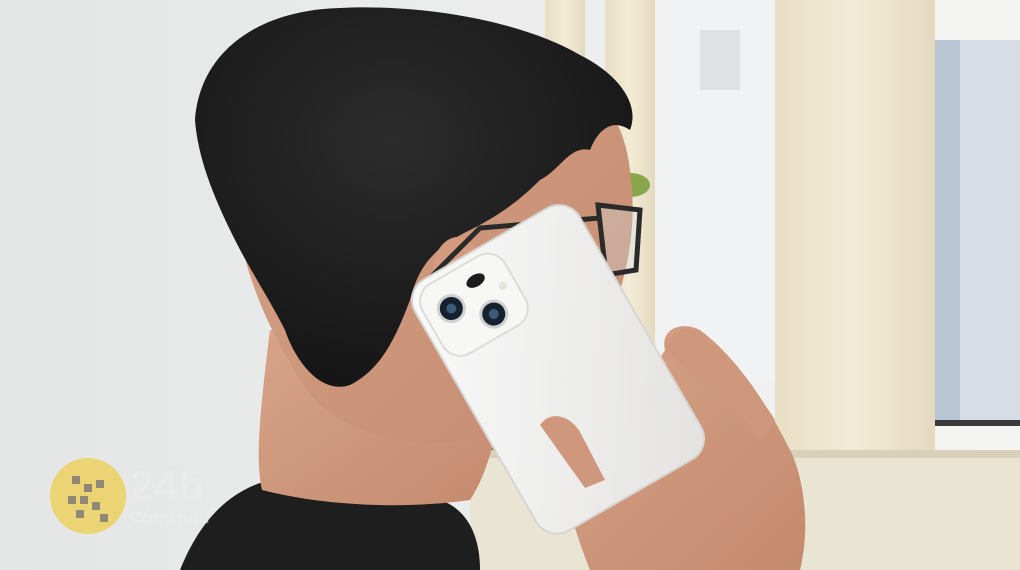 This screenshot has width=1020, height=570. I want to click on brand-number: 24h, so click(168, 485).